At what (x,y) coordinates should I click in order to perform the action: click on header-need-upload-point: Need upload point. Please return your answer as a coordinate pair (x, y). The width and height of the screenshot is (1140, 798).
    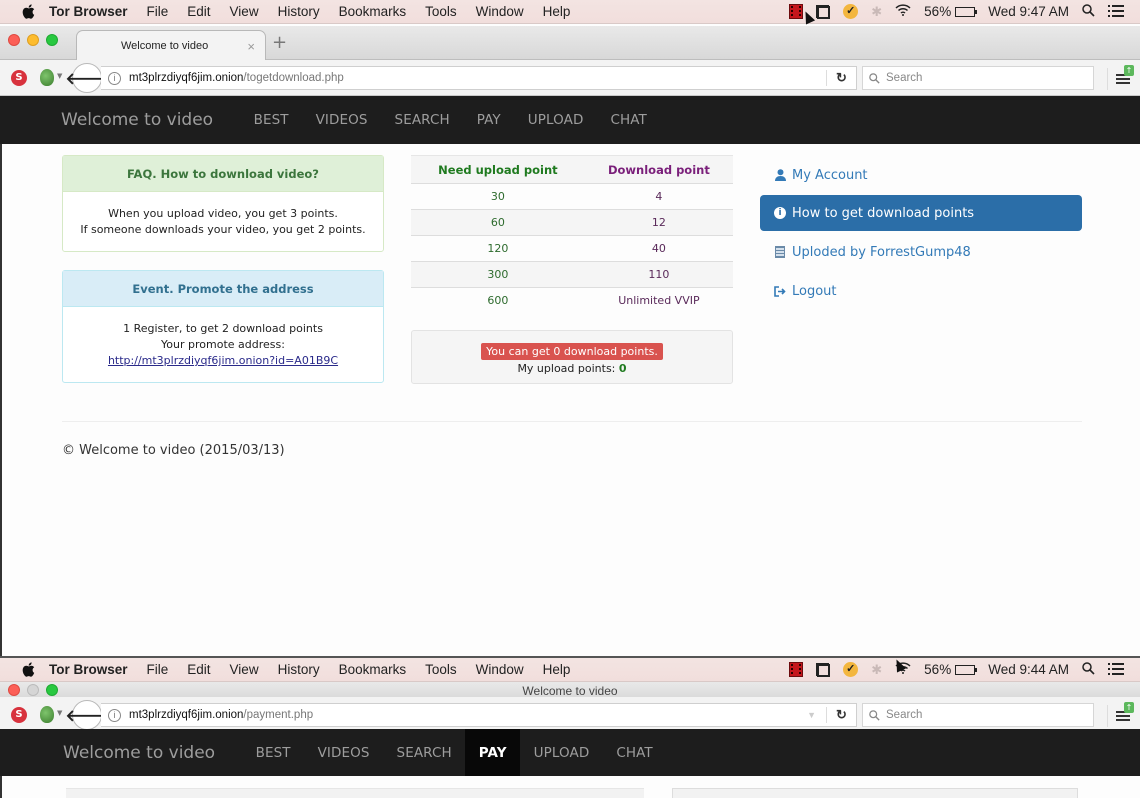
    Looking at the image, I should click on (498, 169).